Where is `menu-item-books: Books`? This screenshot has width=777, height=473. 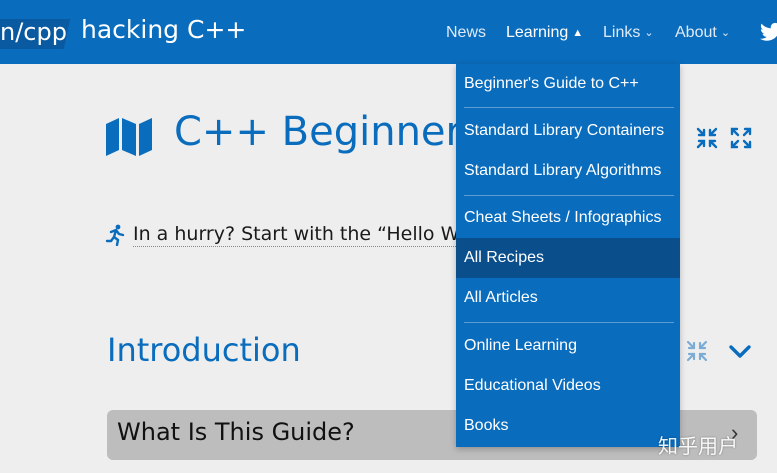
menu-item-books: Books is located at coordinates (568, 426).